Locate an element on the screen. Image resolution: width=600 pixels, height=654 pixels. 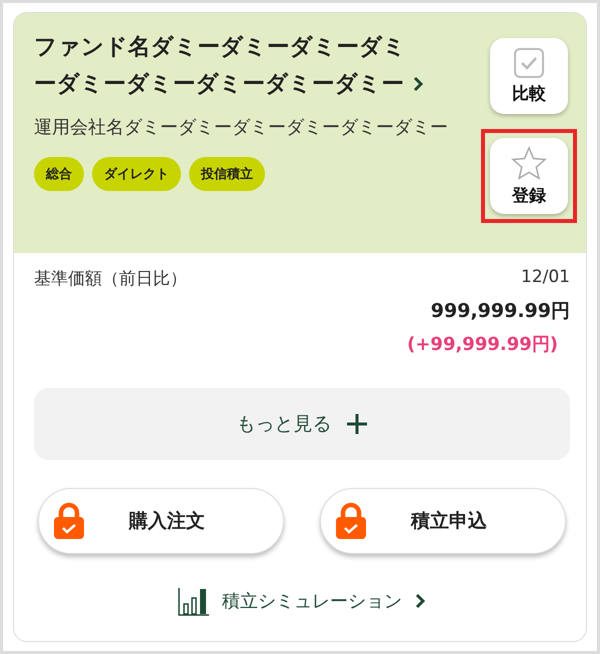
star-icon is located at coordinates (529, 163).